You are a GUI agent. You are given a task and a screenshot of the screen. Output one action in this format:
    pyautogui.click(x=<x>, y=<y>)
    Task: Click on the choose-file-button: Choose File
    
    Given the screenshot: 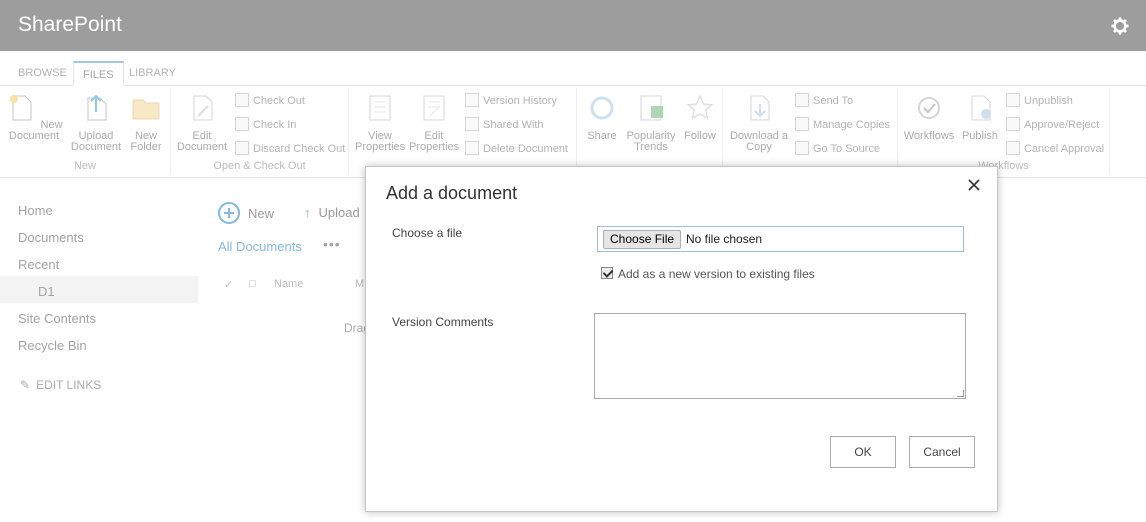 What is the action you would take?
    pyautogui.click(x=642, y=239)
    